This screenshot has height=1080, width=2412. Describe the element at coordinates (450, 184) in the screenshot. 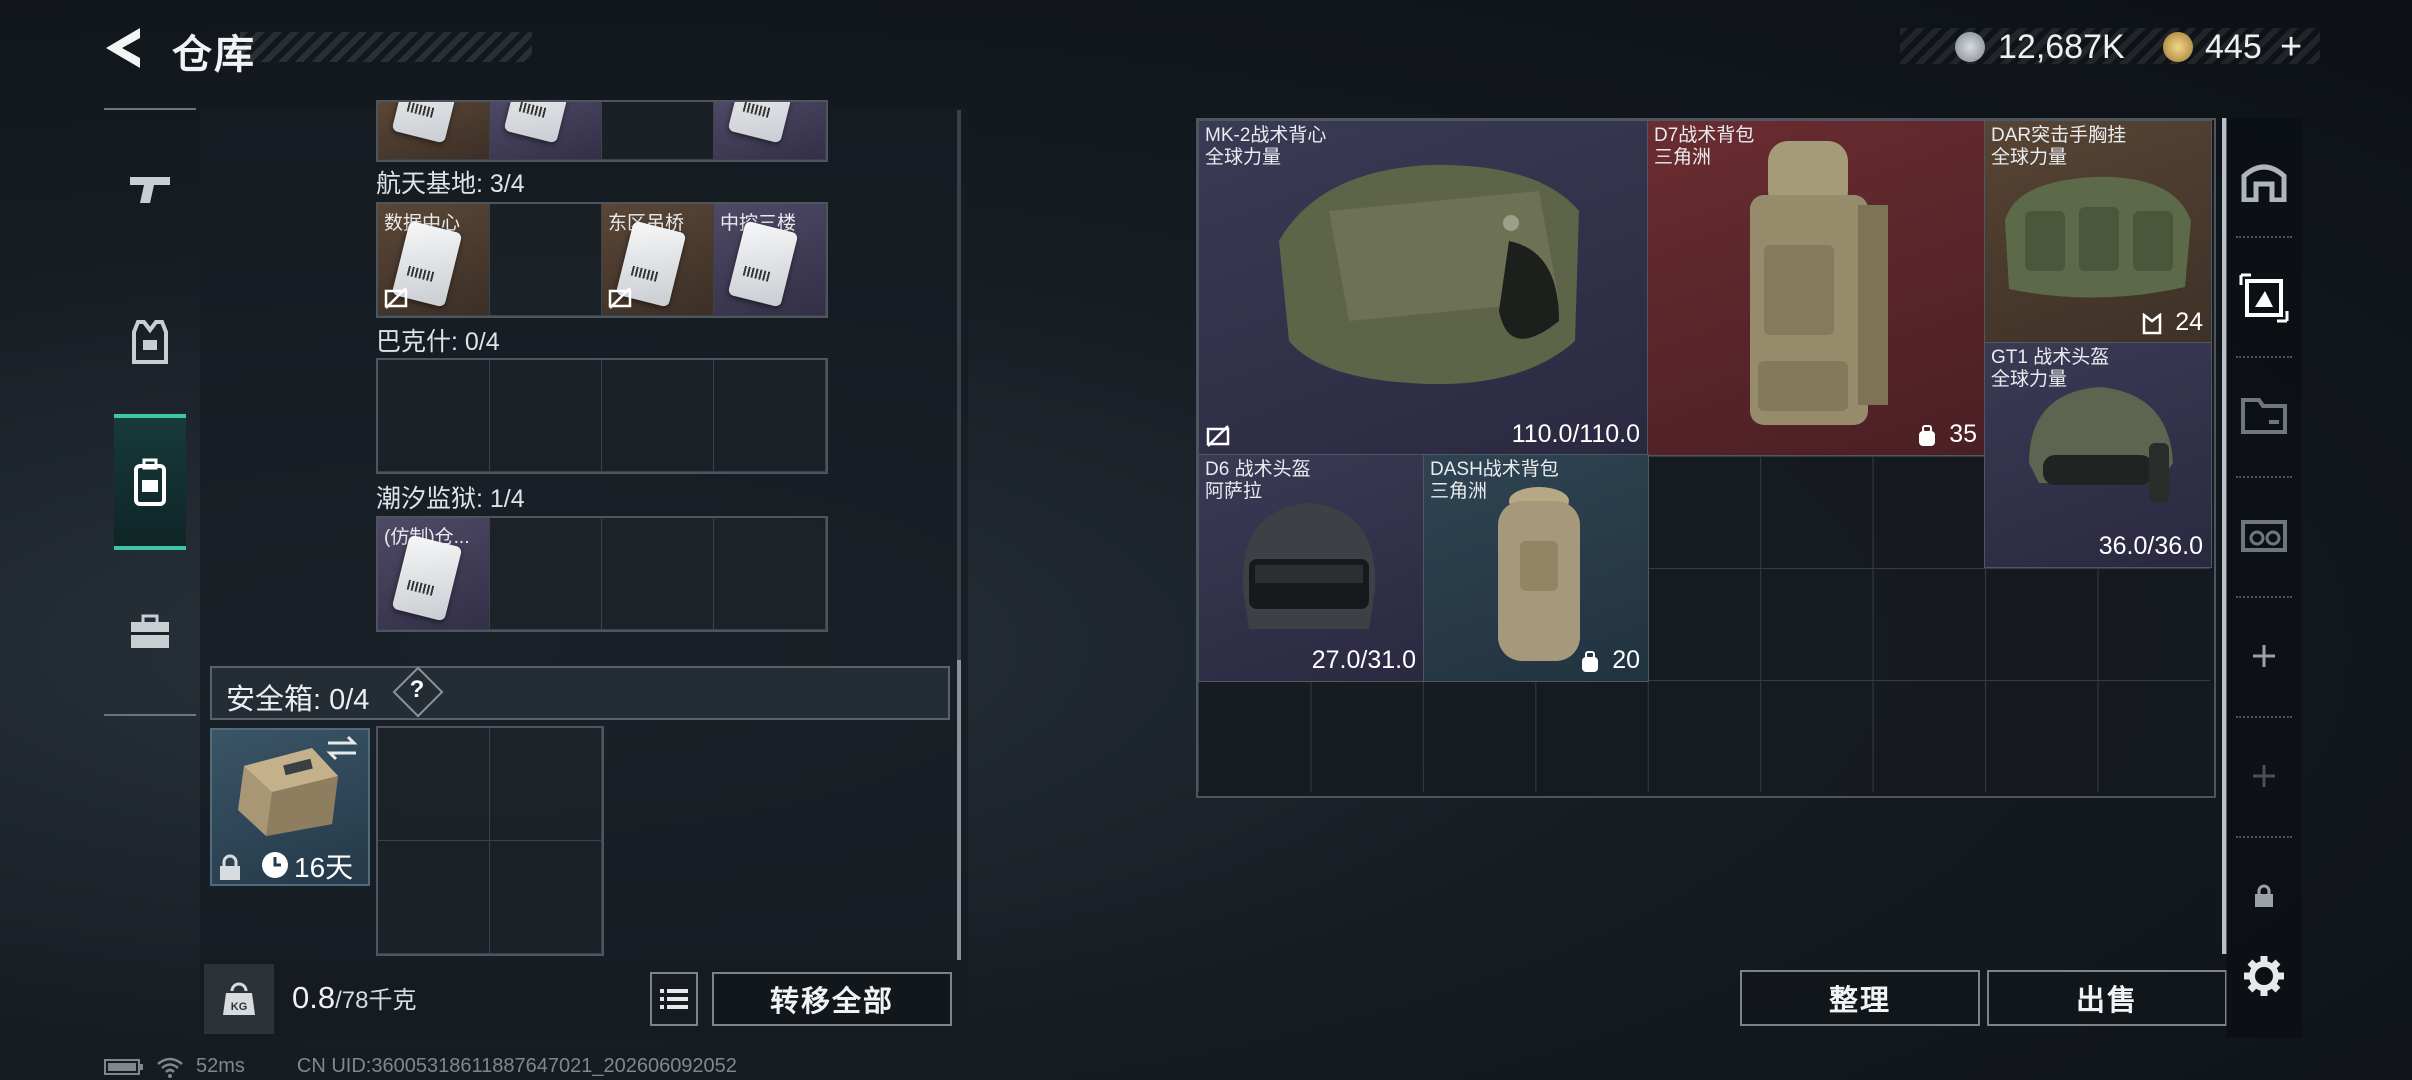

I see `section-label: 航天基地: 3/4` at that location.